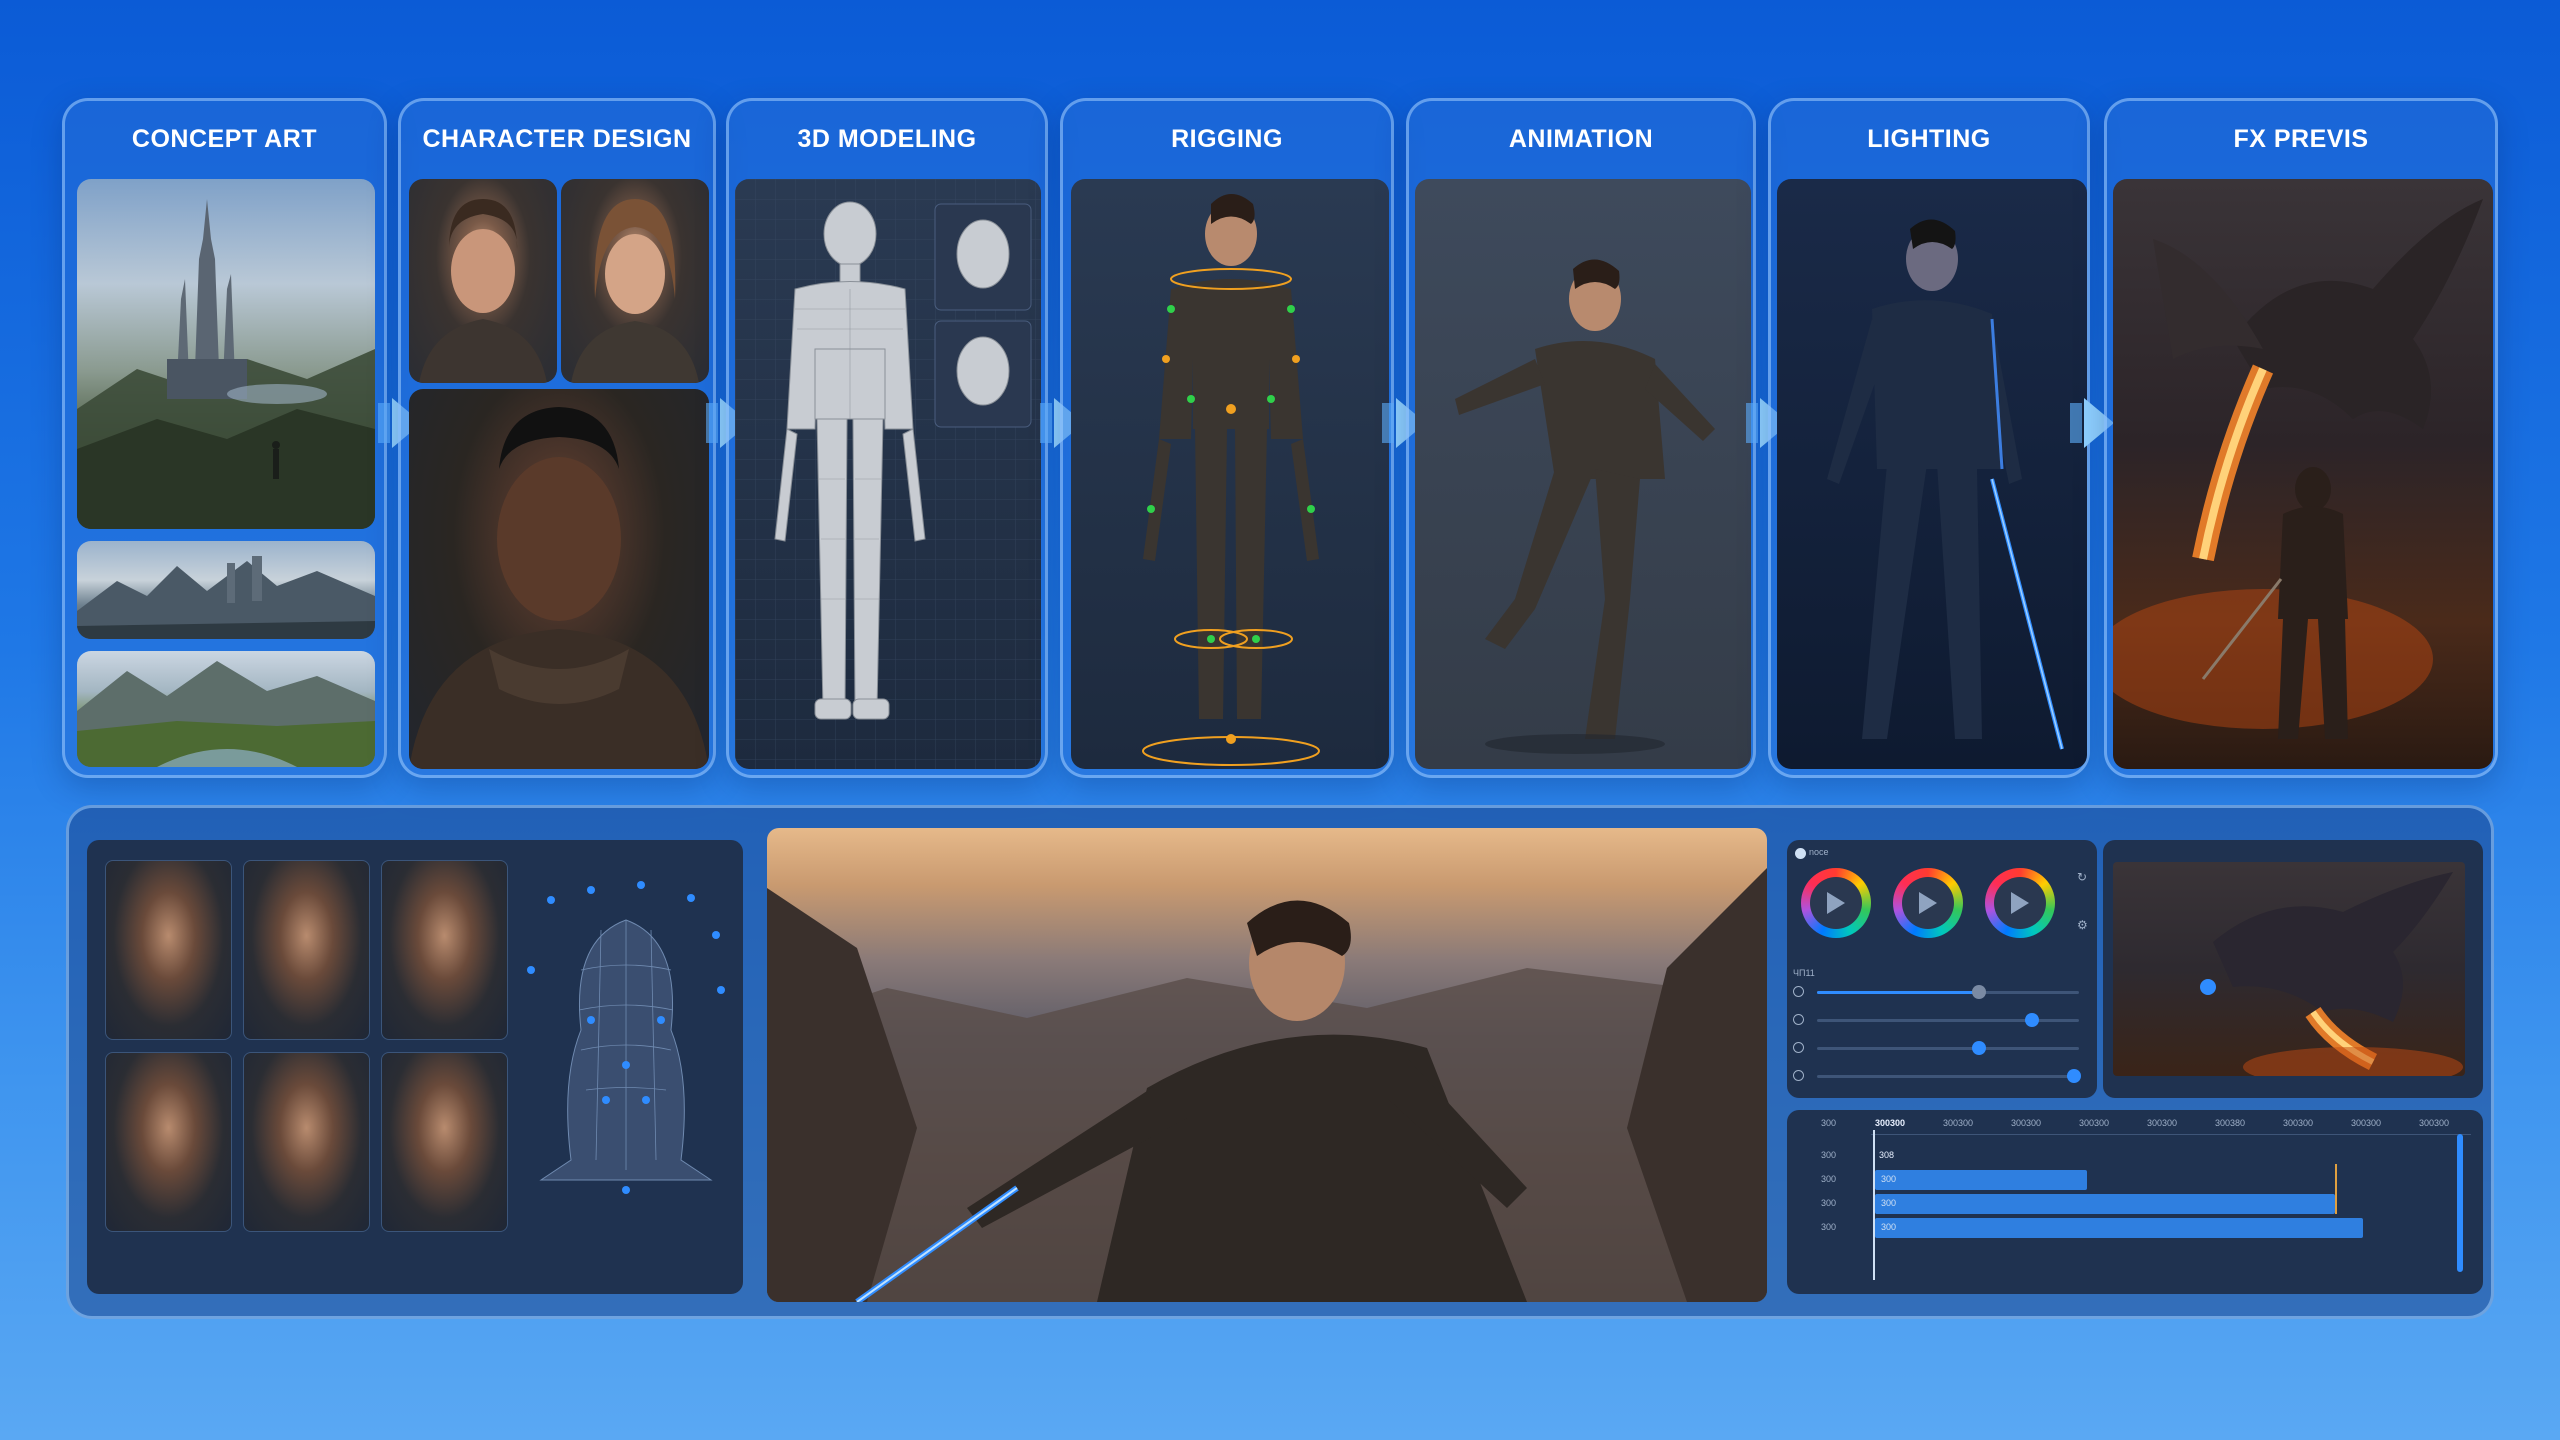 The height and width of the screenshot is (1440, 2560). What do you see at coordinates (1887, 1155) in the screenshot?
I see `clip-label: 308` at bounding box center [1887, 1155].